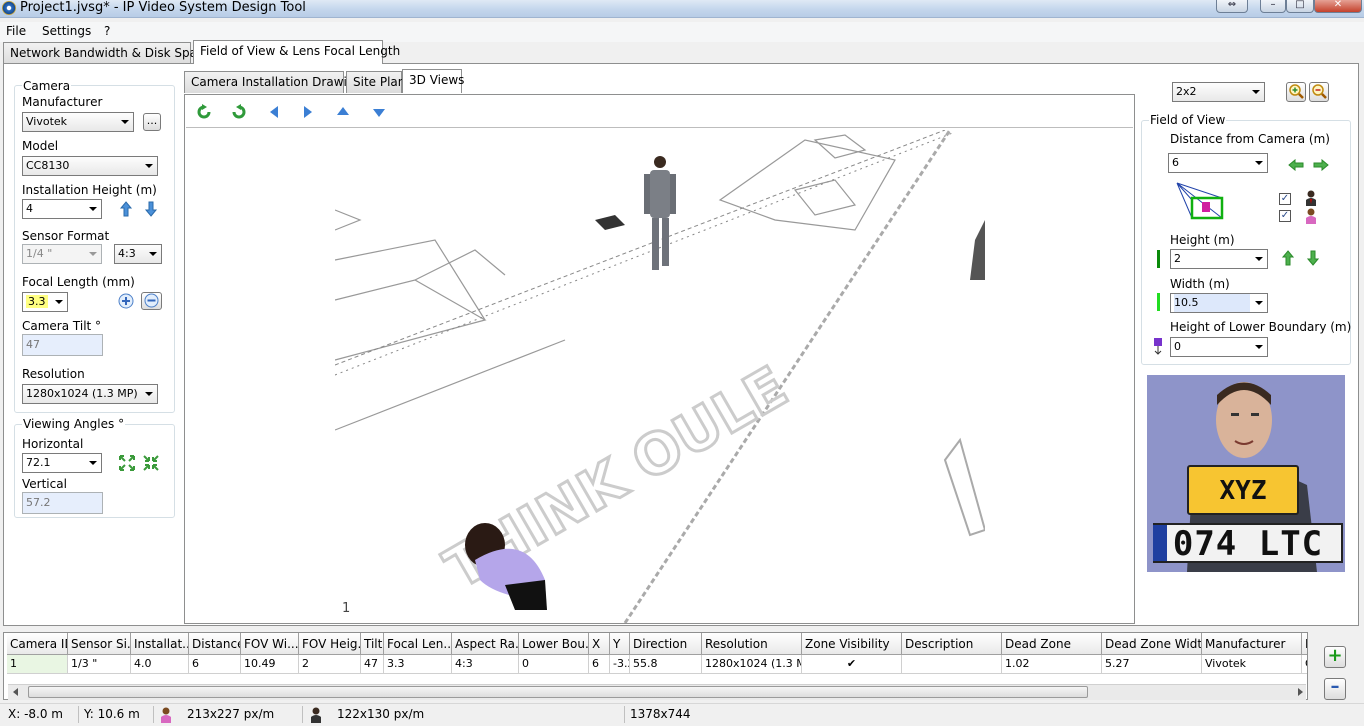 Image resolution: width=1364 pixels, height=726 pixels. Describe the element at coordinates (204, 112) in the screenshot. I see `rotate-left-icon` at that location.